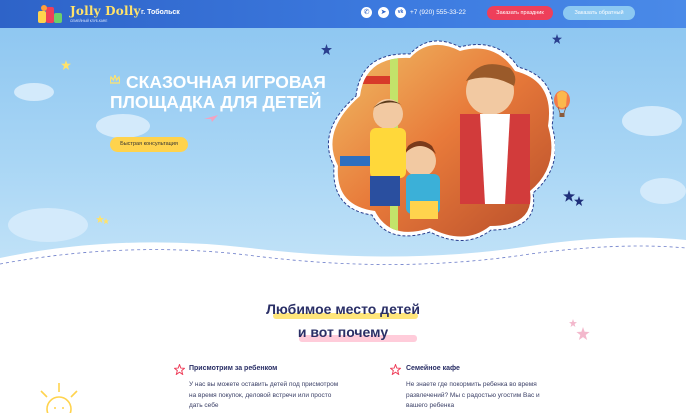 The image size is (686, 413). I want to click on sun-icon, so click(59, 398).